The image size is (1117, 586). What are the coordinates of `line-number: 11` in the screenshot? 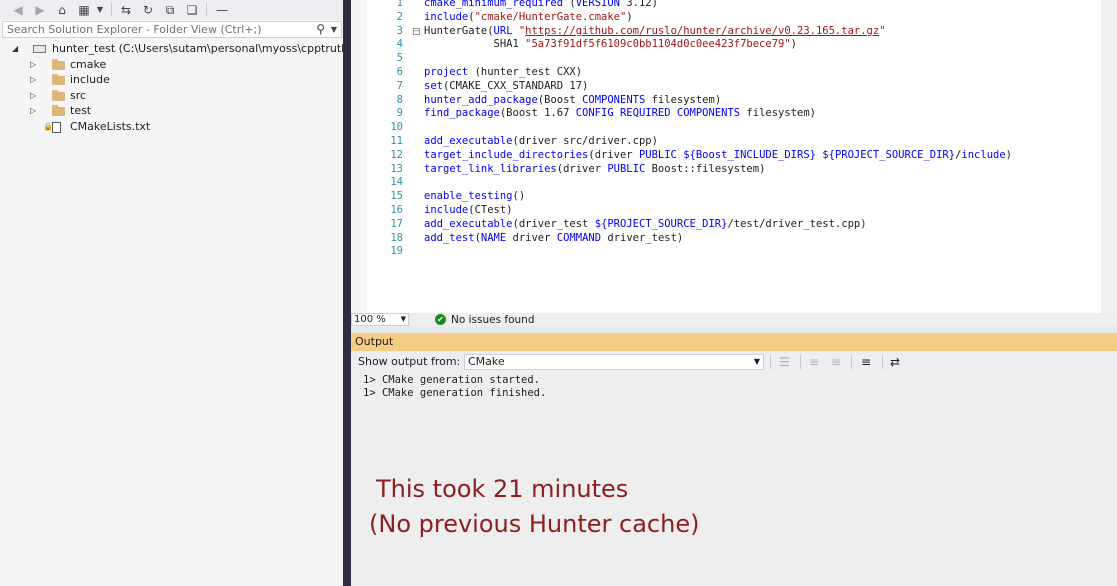 It's located at (396, 141).